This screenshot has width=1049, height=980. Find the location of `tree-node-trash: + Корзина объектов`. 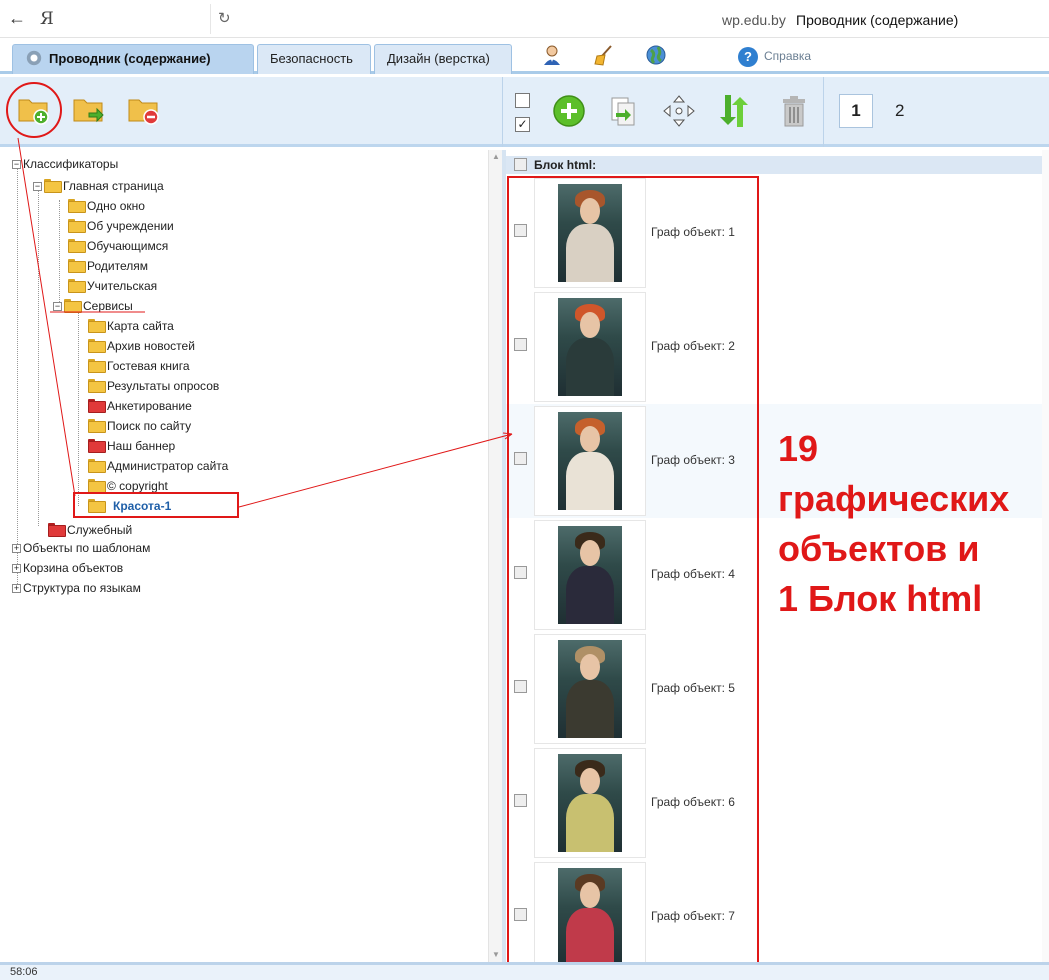

tree-node-trash: + Корзина объектов is located at coordinates (67, 568).